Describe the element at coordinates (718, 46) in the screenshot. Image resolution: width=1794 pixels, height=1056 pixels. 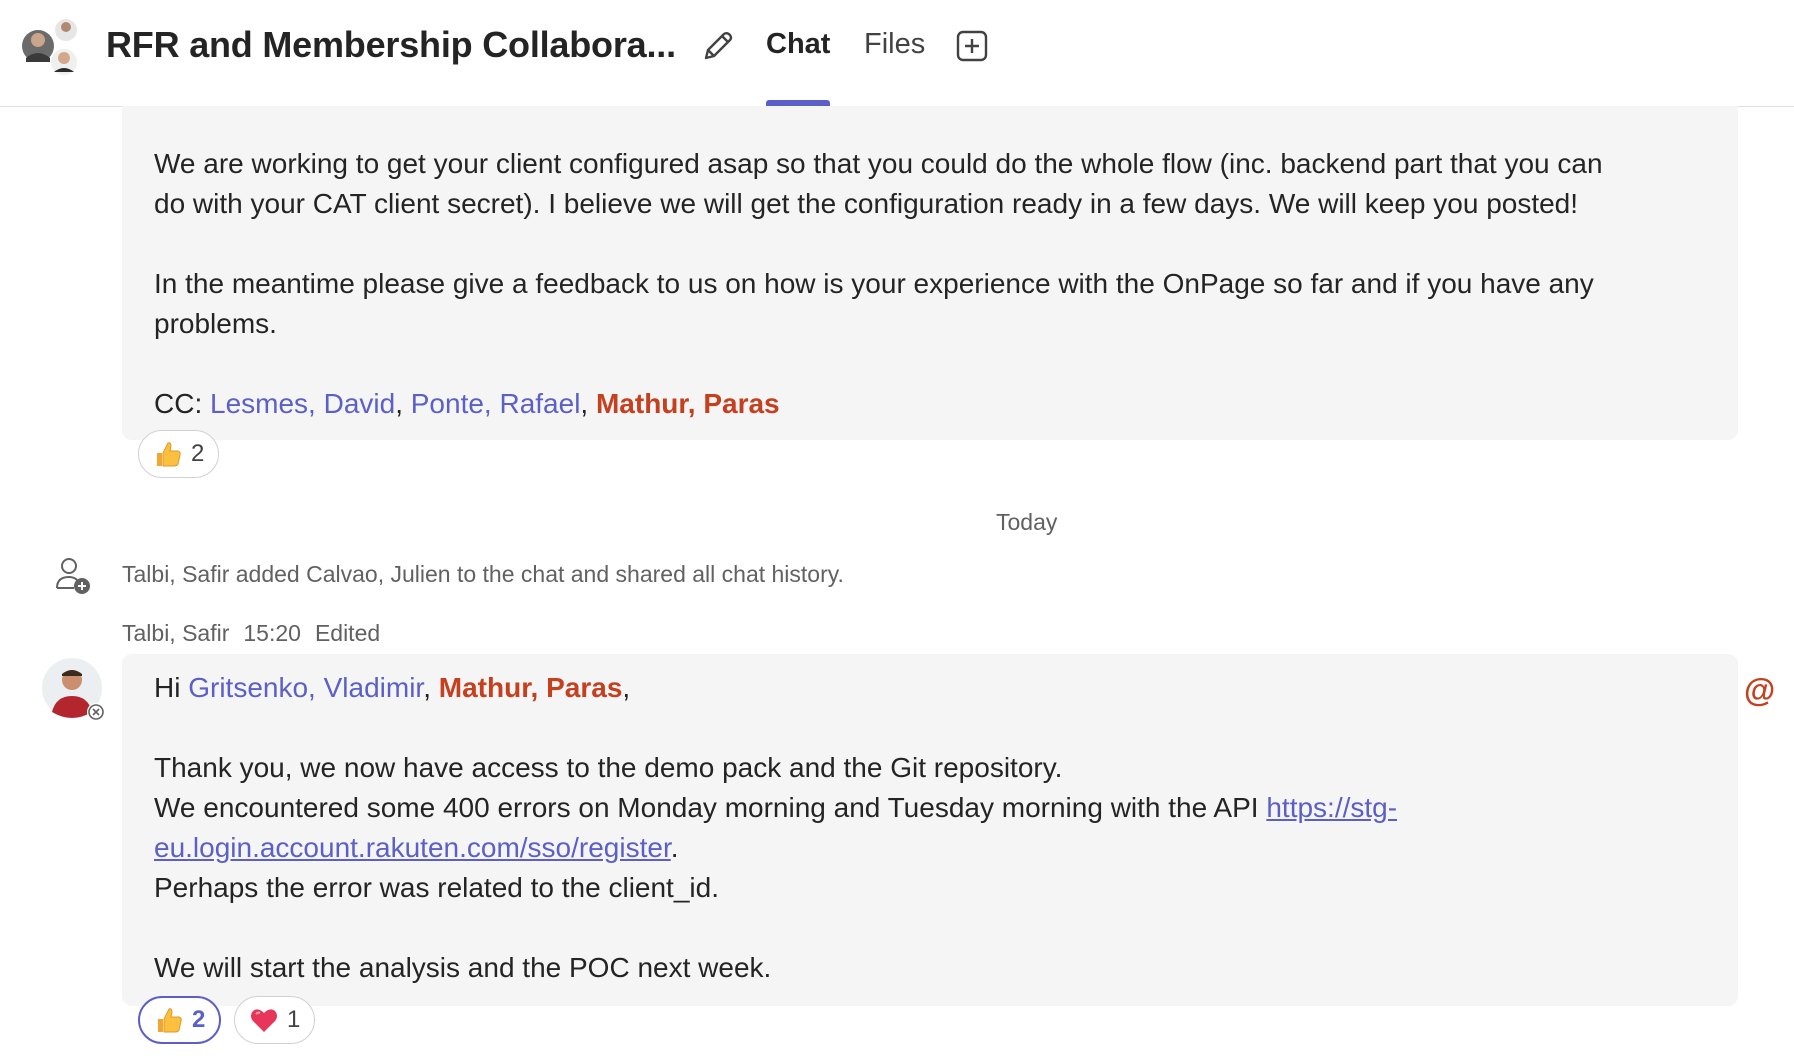
I see `pencil-icon` at that location.